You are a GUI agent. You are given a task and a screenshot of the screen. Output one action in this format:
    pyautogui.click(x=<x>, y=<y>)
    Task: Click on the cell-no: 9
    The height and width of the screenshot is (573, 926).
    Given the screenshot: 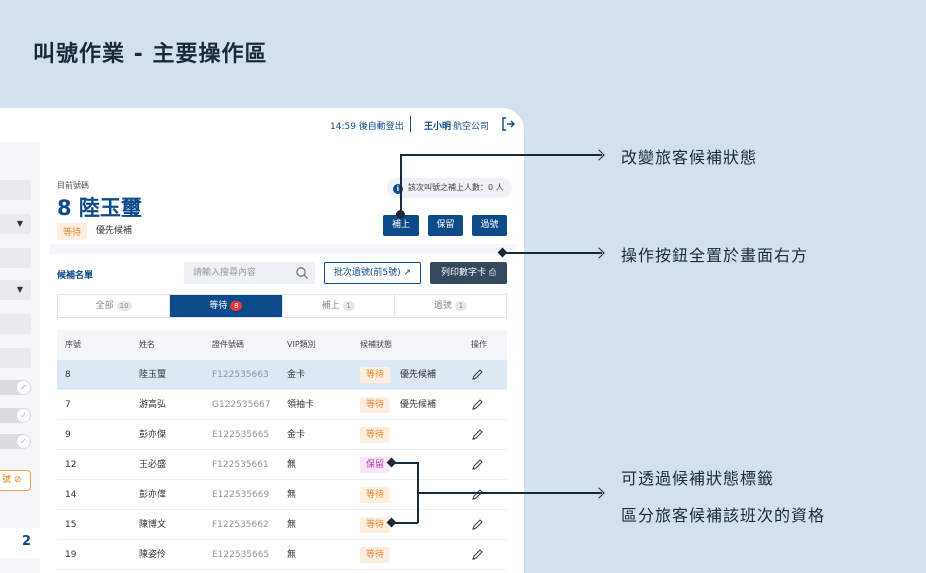 What is the action you would take?
    pyautogui.click(x=68, y=435)
    